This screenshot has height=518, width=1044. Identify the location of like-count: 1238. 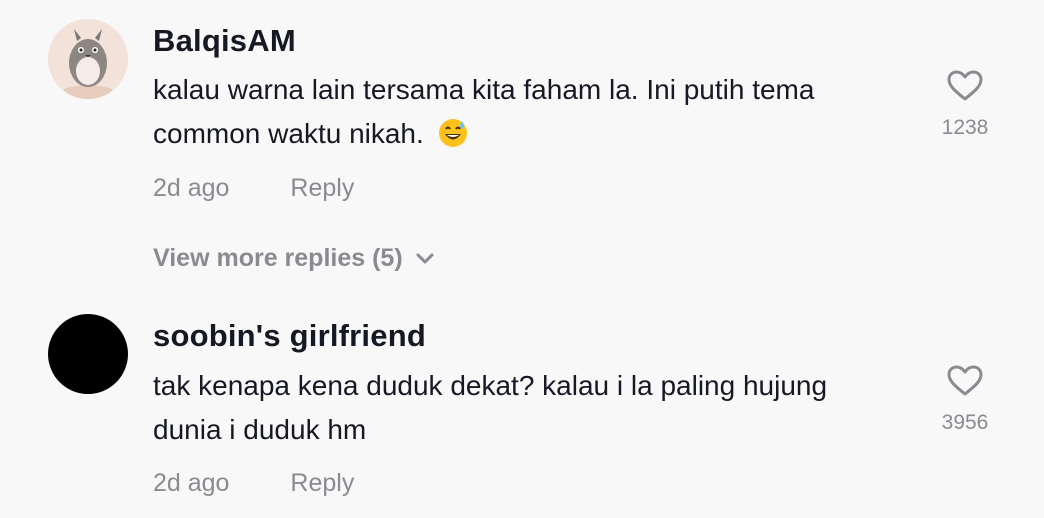
(965, 127).